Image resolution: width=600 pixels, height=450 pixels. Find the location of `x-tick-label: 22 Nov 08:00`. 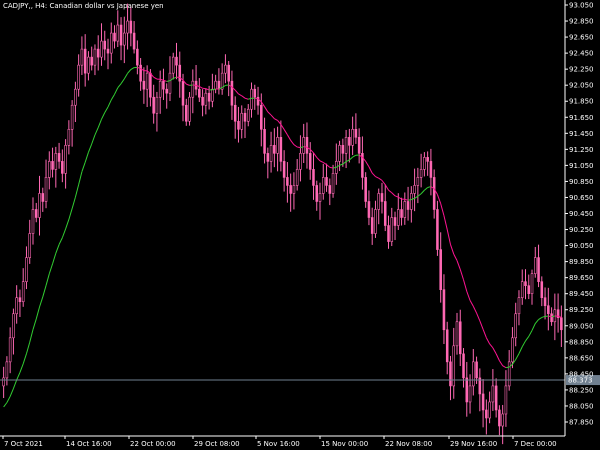

x-tick-label: 22 Nov 08:00 is located at coordinates (408, 444).